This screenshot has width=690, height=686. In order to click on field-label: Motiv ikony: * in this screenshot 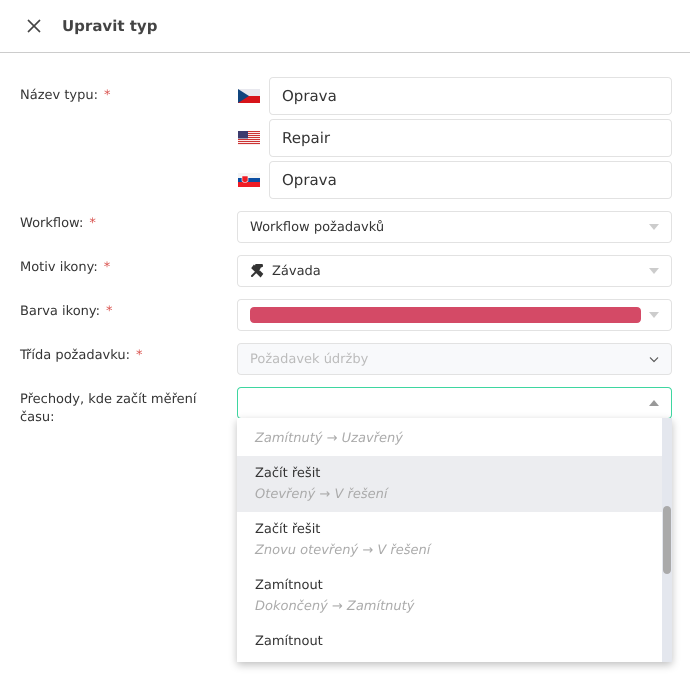, I will do `click(66, 268)`.